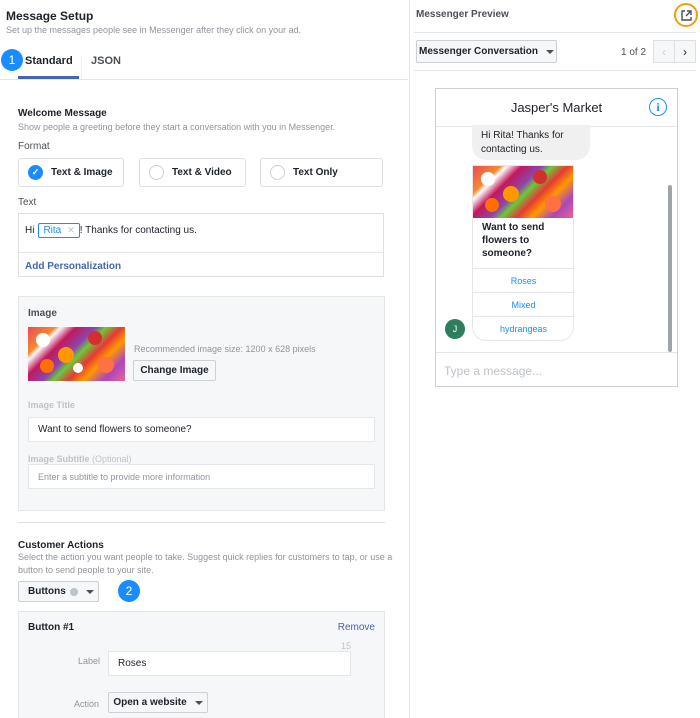 This screenshot has height=718, width=700. What do you see at coordinates (201, 429) in the screenshot?
I see `image-title-input: Want to send flowers to someone?` at bounding box center [201, 429].